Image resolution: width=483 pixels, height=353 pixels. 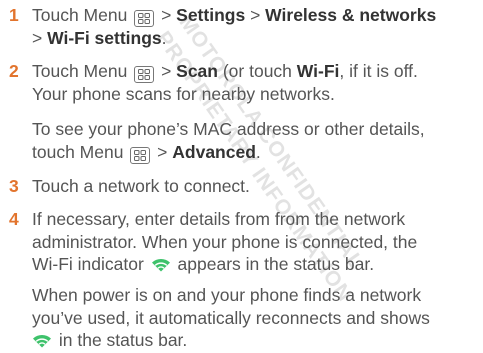 I want to click on step-number: 4, so click(x=14, y=219).